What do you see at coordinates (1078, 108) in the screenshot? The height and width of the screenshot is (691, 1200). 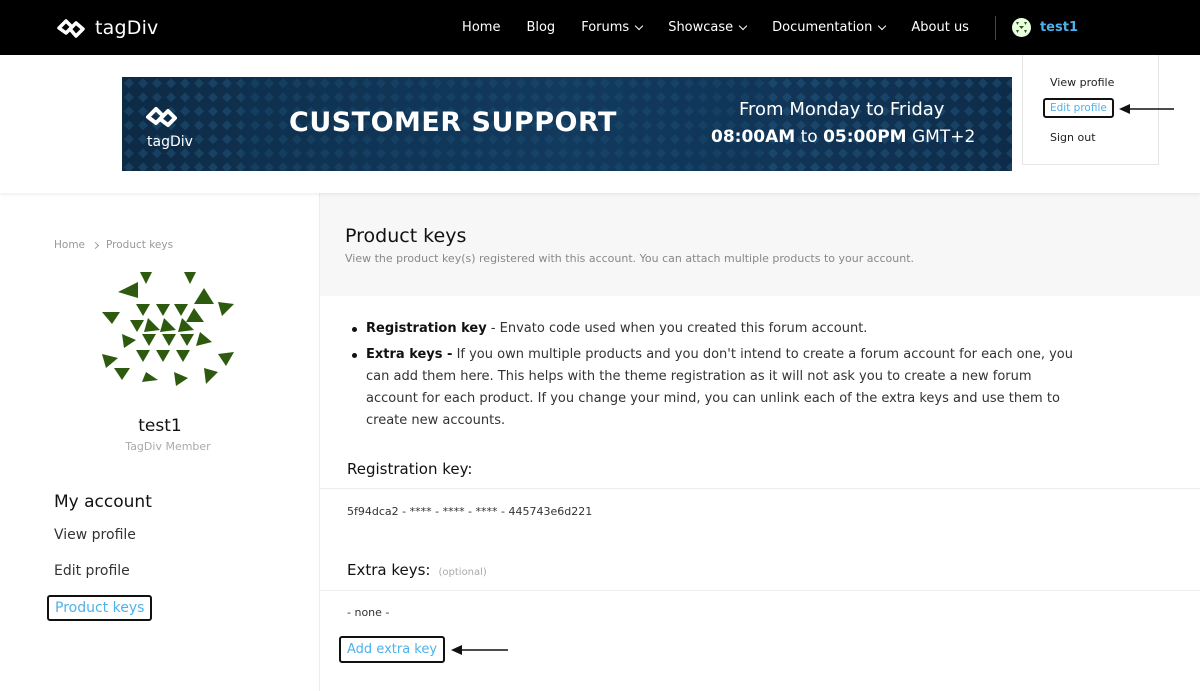 I see `menu-edit-profile: Edit profile` at bounding box center [1078, 108].